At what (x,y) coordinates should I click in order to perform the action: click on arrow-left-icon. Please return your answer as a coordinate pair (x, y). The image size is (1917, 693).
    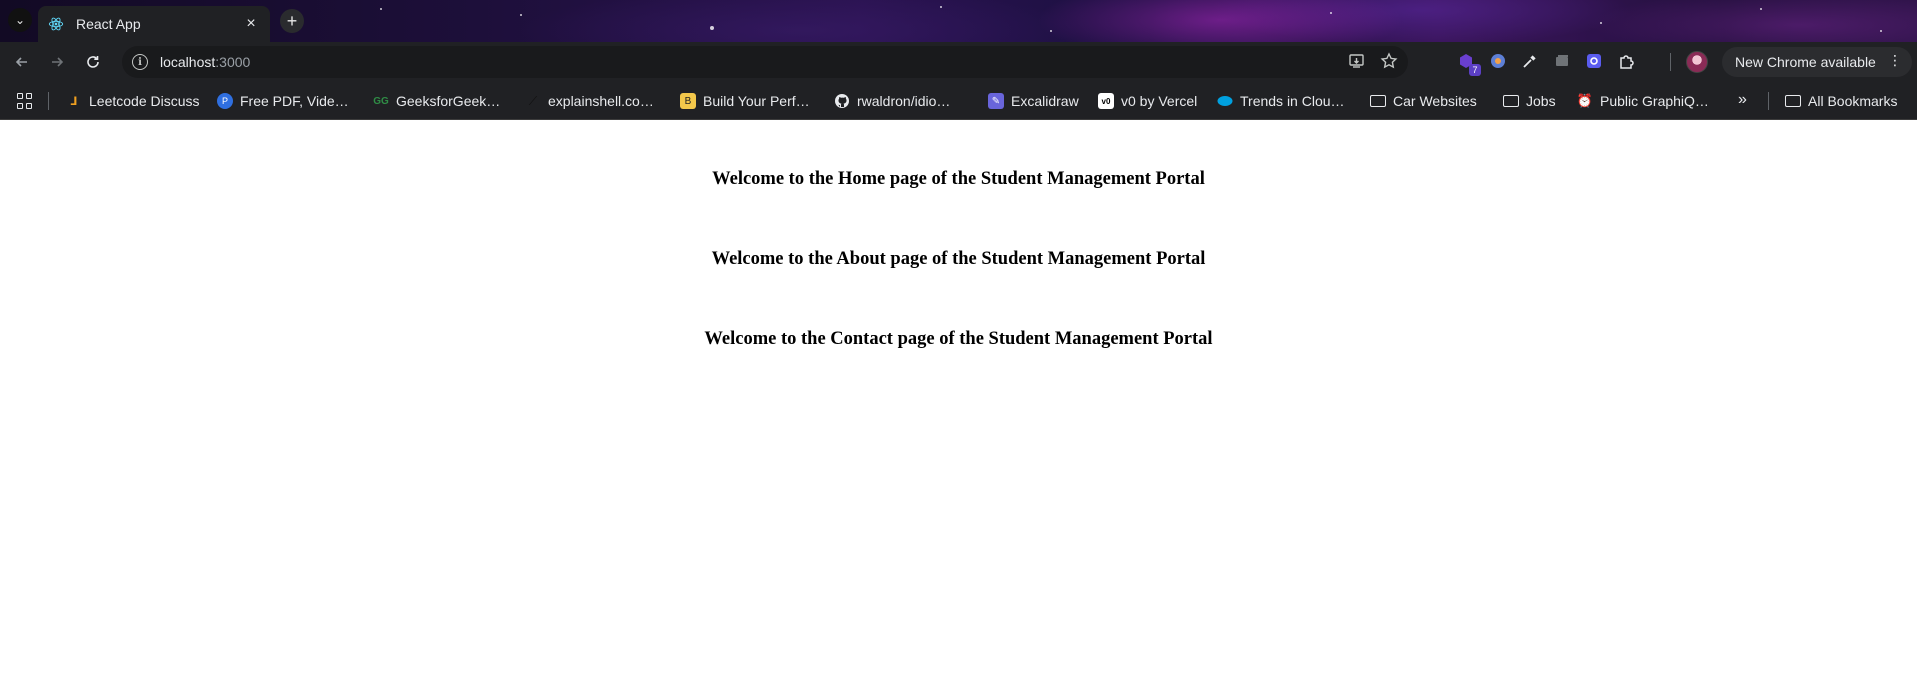
    Looking at the image, I should click on (21, 62).